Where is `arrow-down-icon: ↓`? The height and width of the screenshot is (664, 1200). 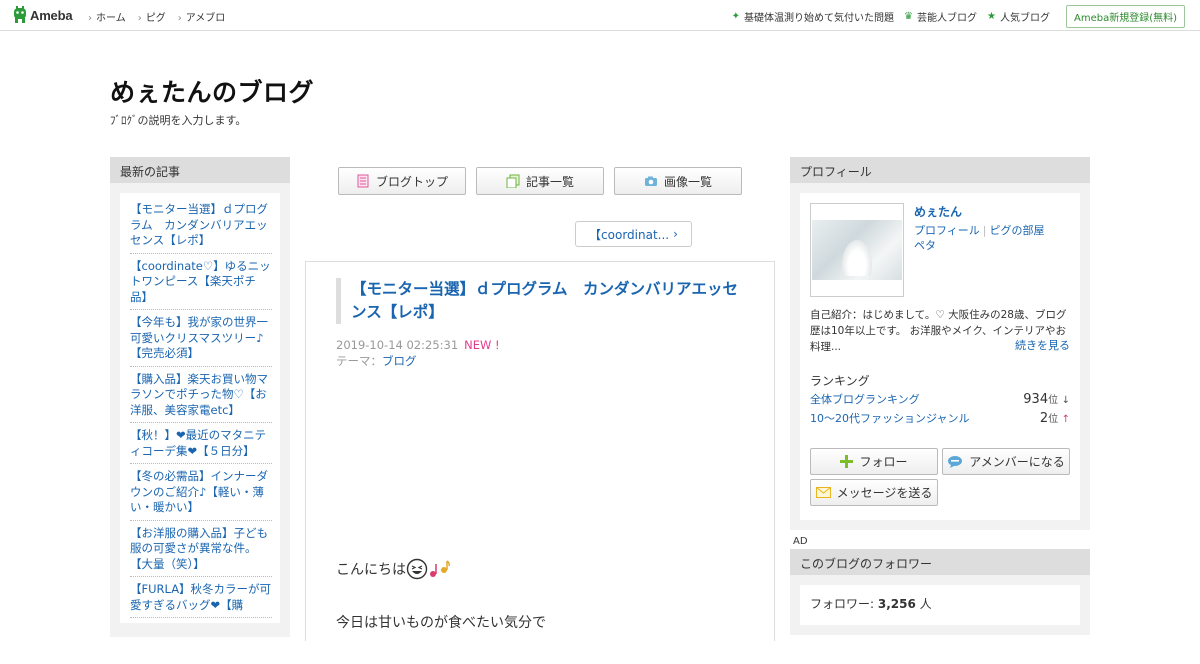
arrow-down-icon: ↓ is located at coordinates (1065, 400).